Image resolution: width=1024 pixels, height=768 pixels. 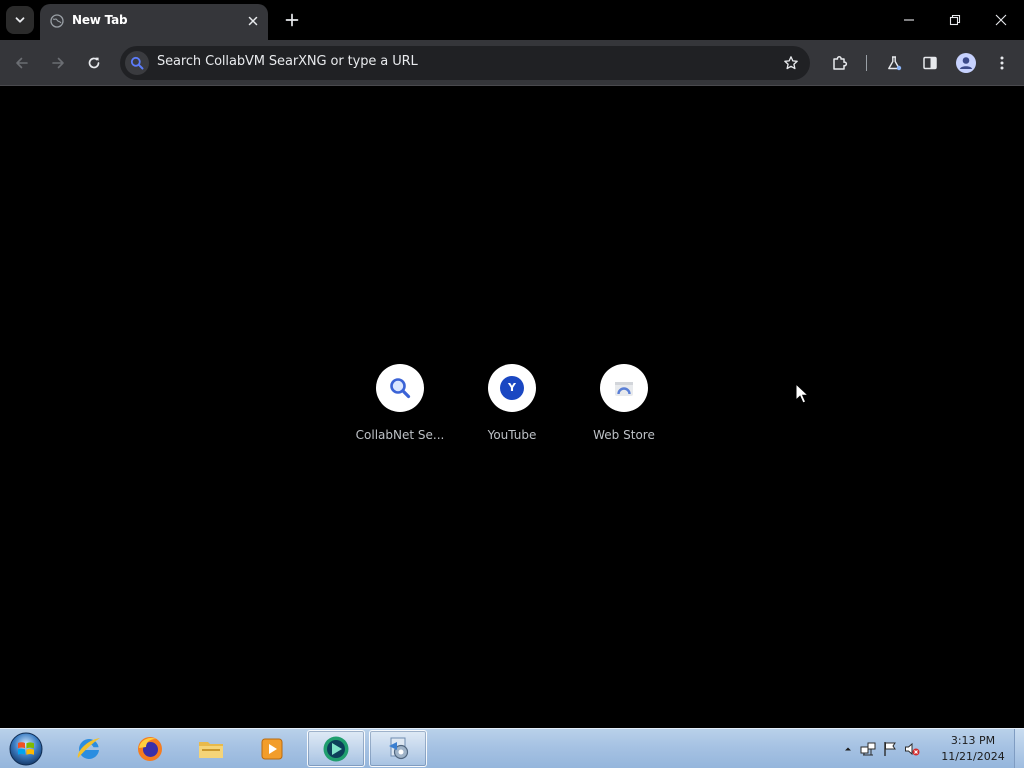 I want to click on labs-flask-icon, so click(x=895, y=63).